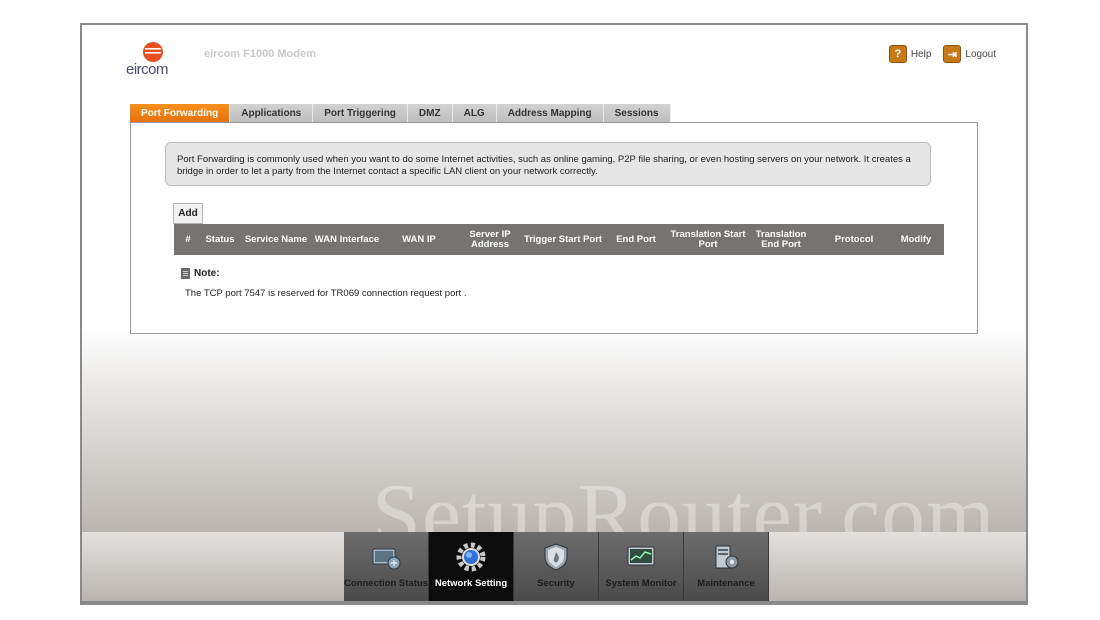 Image resolution: width=1100 pixels, height=620 pixels. Describe the element at coordinates (727, 557) in the screenshot. I see `maintenance-icon` at that location.